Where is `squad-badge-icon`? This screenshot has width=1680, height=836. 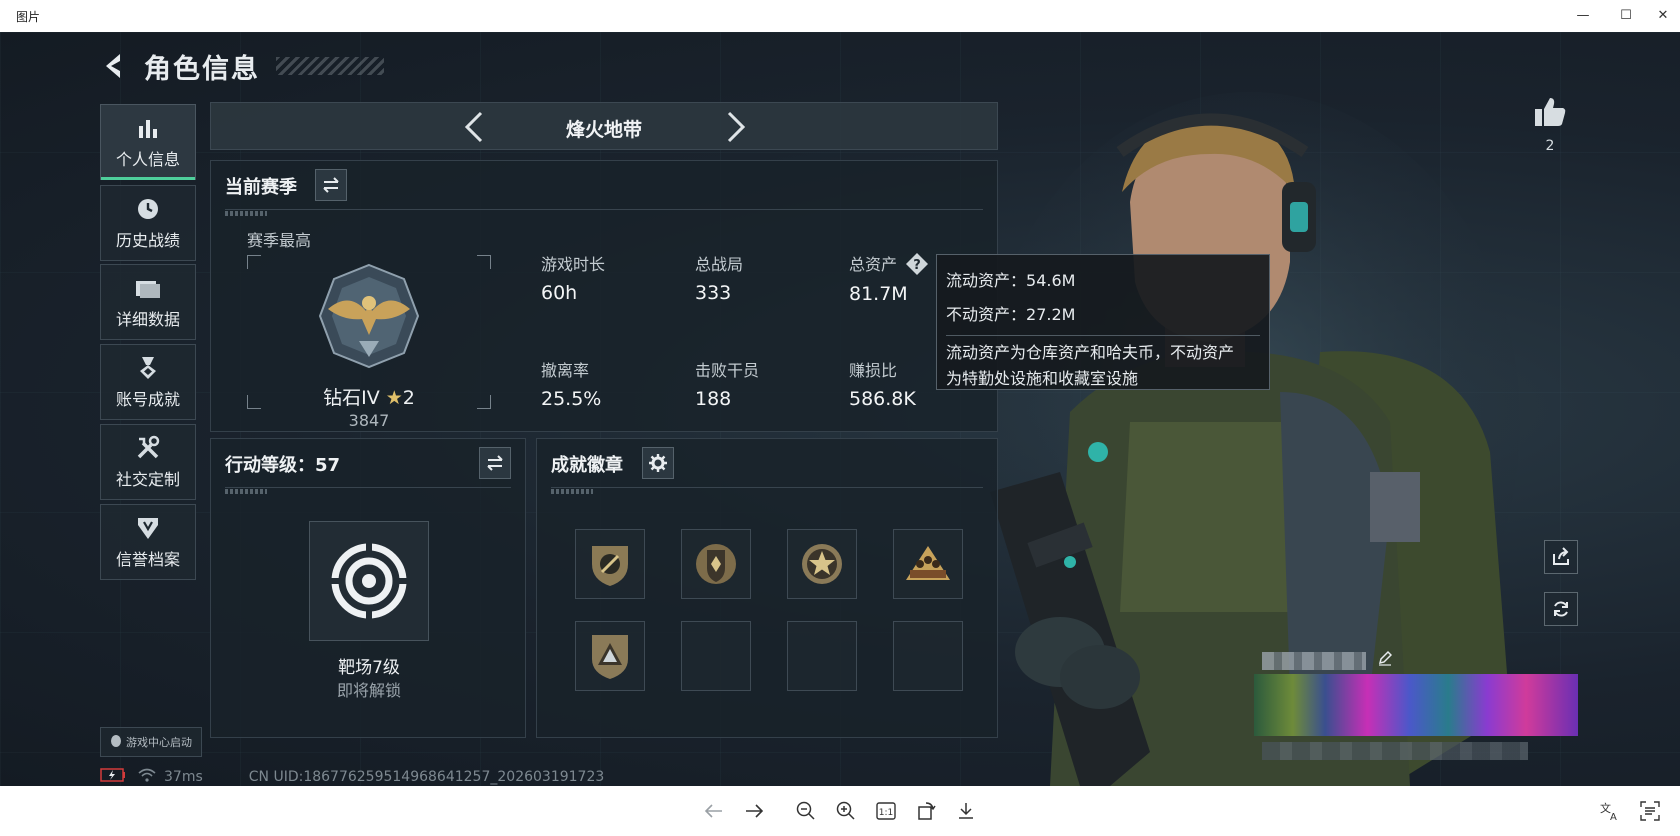 squad-badge-icon is located at coordinates (928, 563).